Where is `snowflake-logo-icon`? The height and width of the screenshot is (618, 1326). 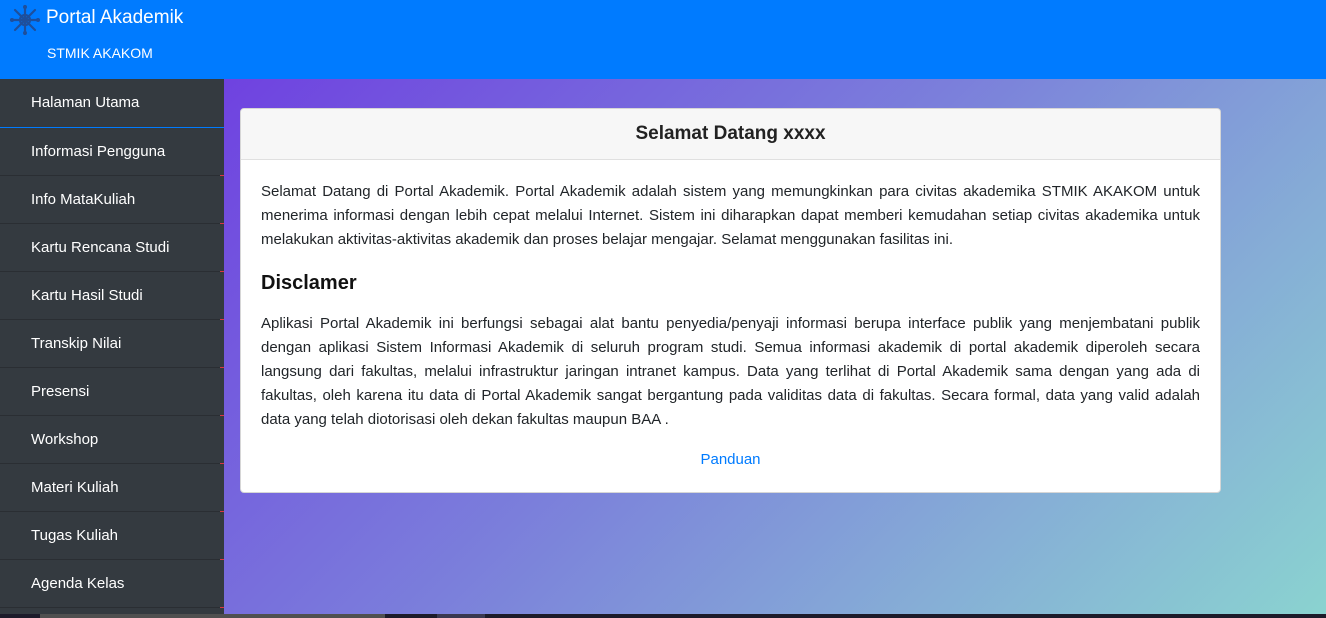
snowflake-logo-icon is located at coordinates (25, 20).